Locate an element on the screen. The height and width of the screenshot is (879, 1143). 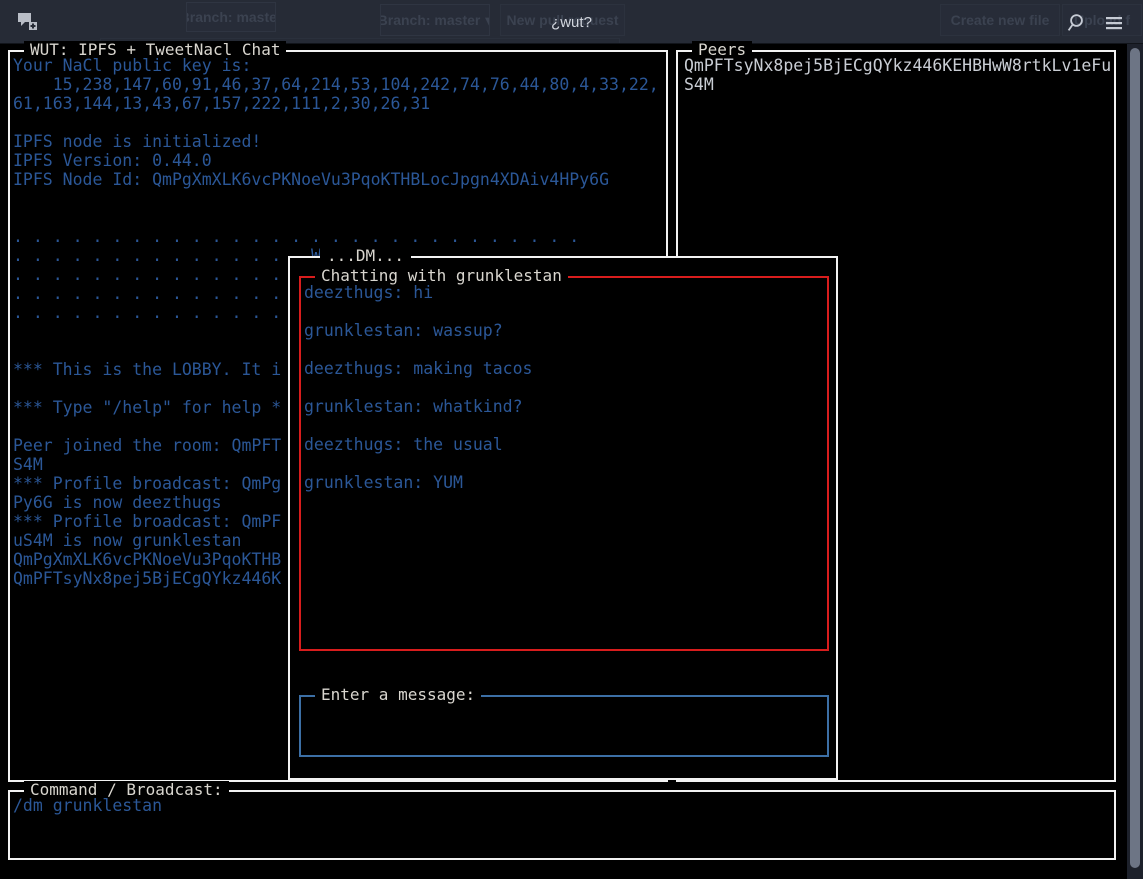
command-broadcast-panel: Command / Broadcast: /dm grunklestan is located at coordinates (562, 820).